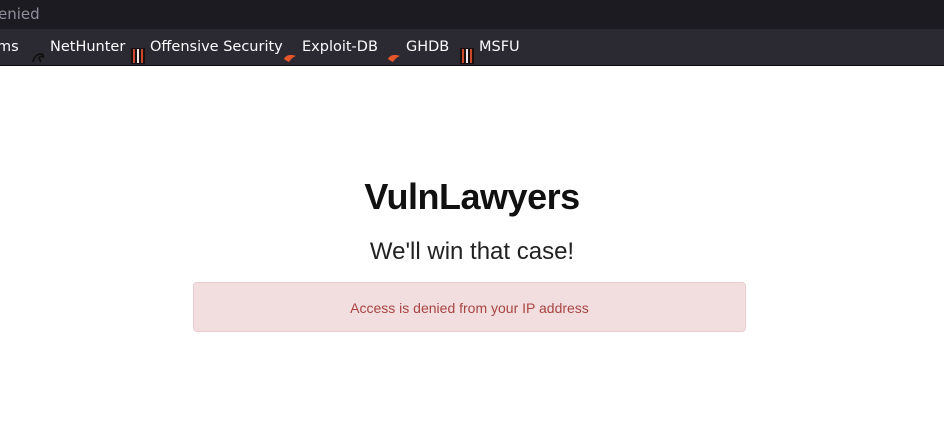 The height and width of the screenshot is (426, 944). Describe the element at coordinates (472, 14) in the screenshot. I see `window-titlebar: enied` at that location.